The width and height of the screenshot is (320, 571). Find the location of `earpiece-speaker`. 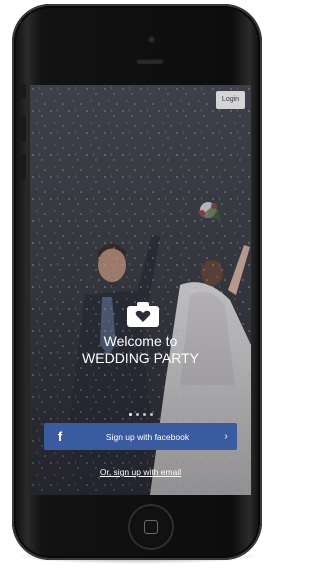

earpiece-speaker is located at coordinates (150, 61).